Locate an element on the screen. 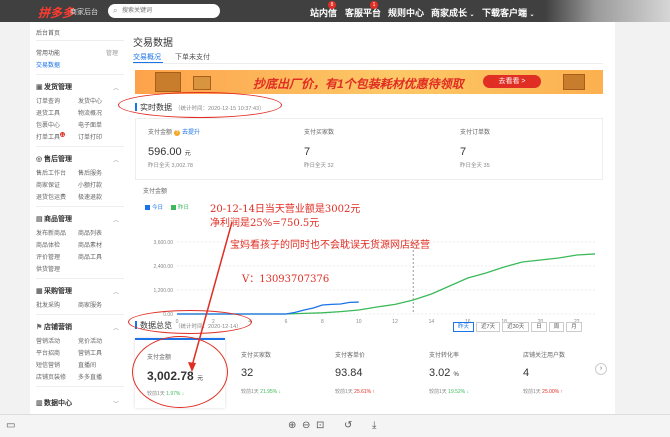 This screenshot has width=670, height=437. sidebar-item: 评价管理 is located at coordinates (48, 256).